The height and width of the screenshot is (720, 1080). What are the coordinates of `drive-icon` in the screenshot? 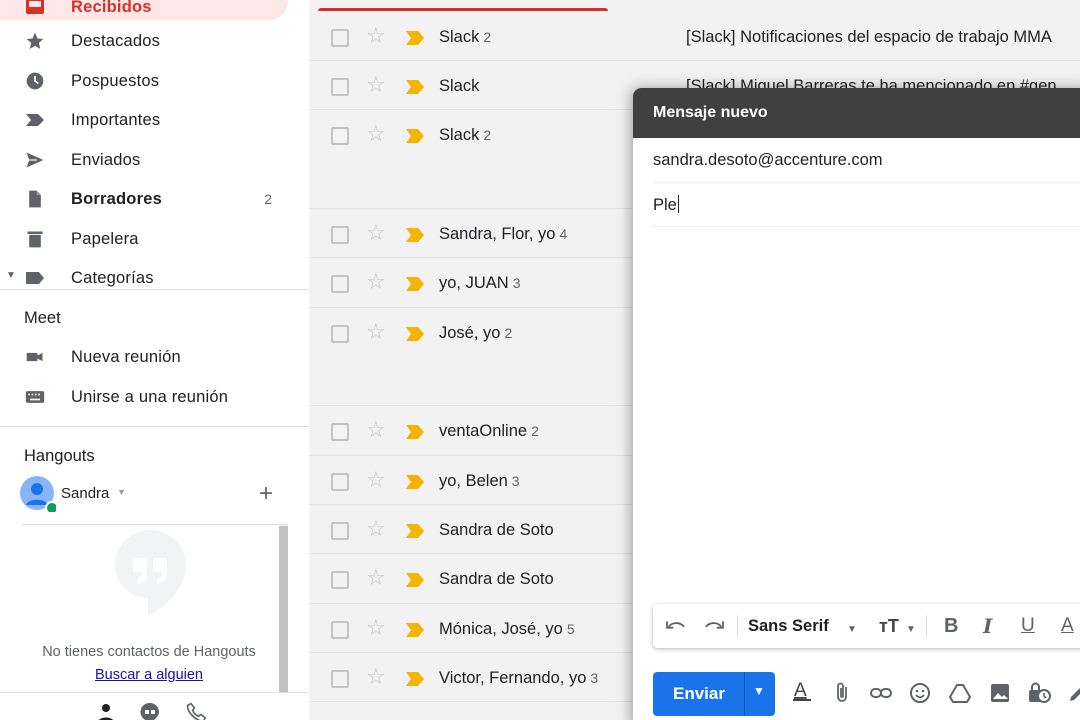 It's located at (960, 695).